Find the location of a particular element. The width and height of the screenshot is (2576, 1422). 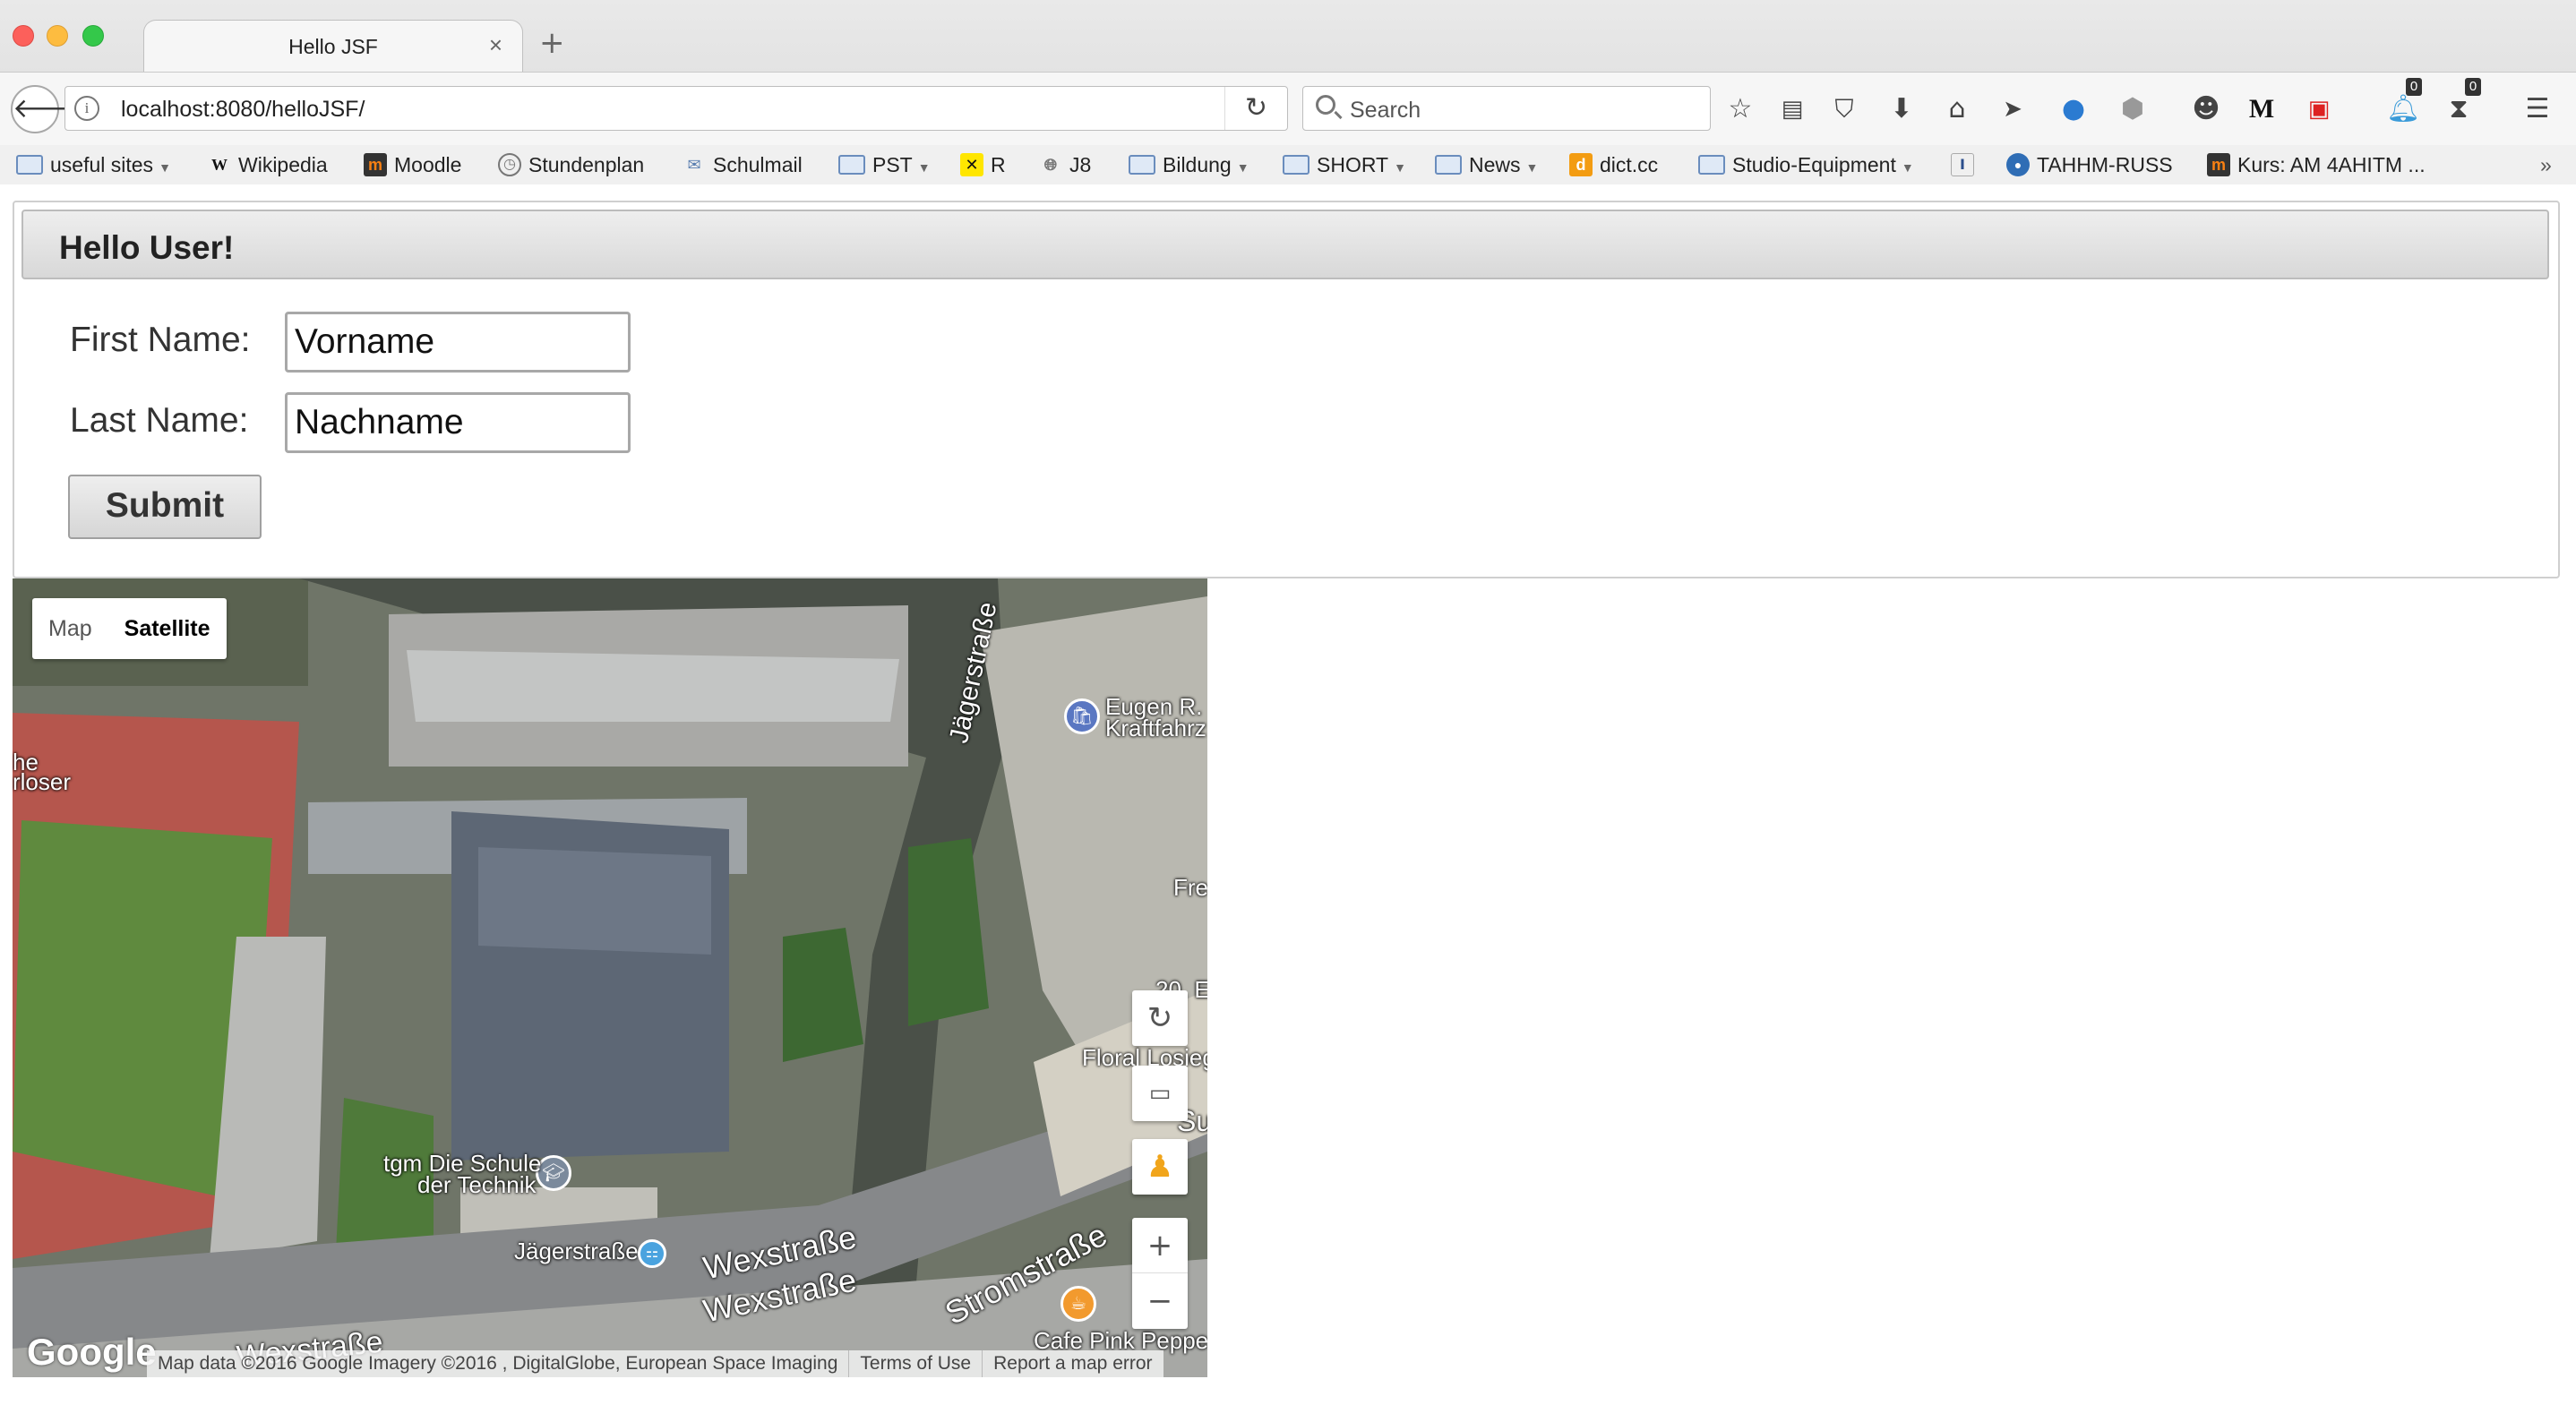

bookmark-j8: 🌐︎ J8 is located at coordinates (1065, 165).